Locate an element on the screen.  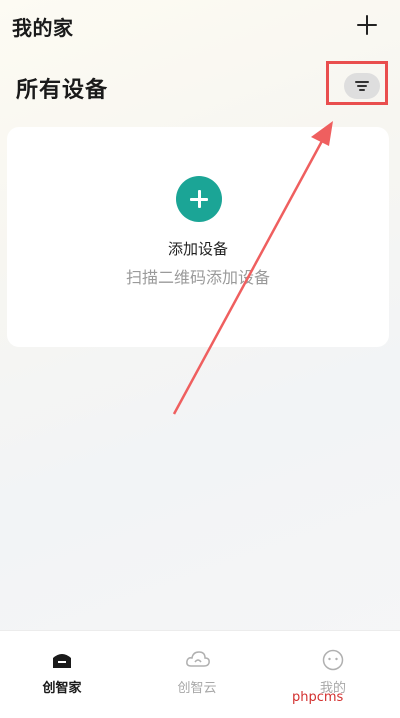
tab-home: 创智家 is located at coordinates (62, 670).